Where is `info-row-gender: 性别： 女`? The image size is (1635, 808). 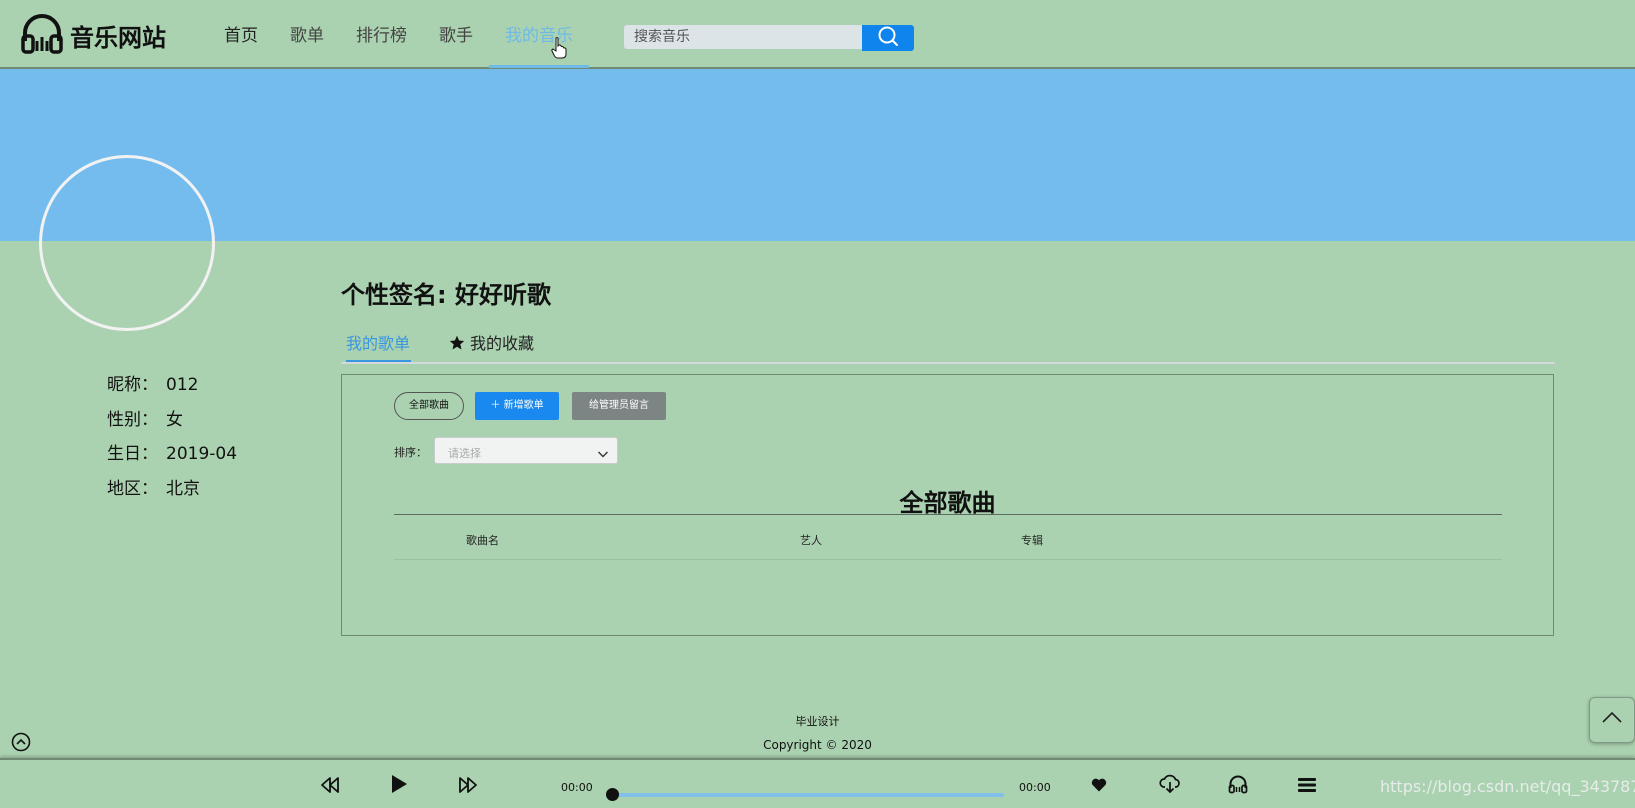 info-row-gender: 性别： 女 is located at coordinates (172, 420).